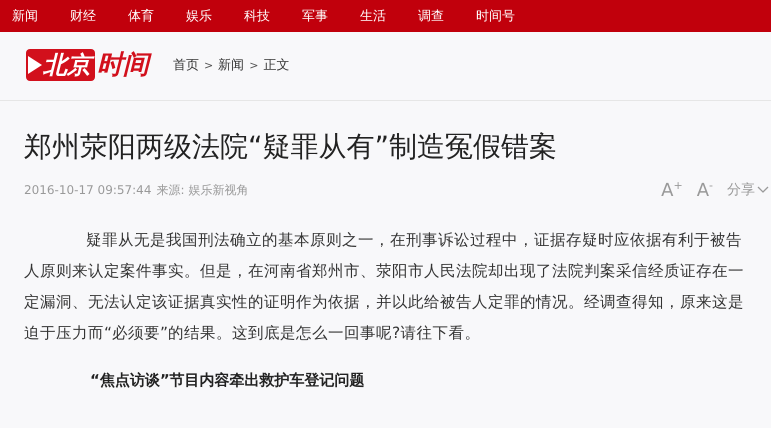 This screenshot has height=428, width=771. Describe the element at coordinates (202, 190) in the screenshot. I see `article-source: 来源: 娱乐新视角` at that location.